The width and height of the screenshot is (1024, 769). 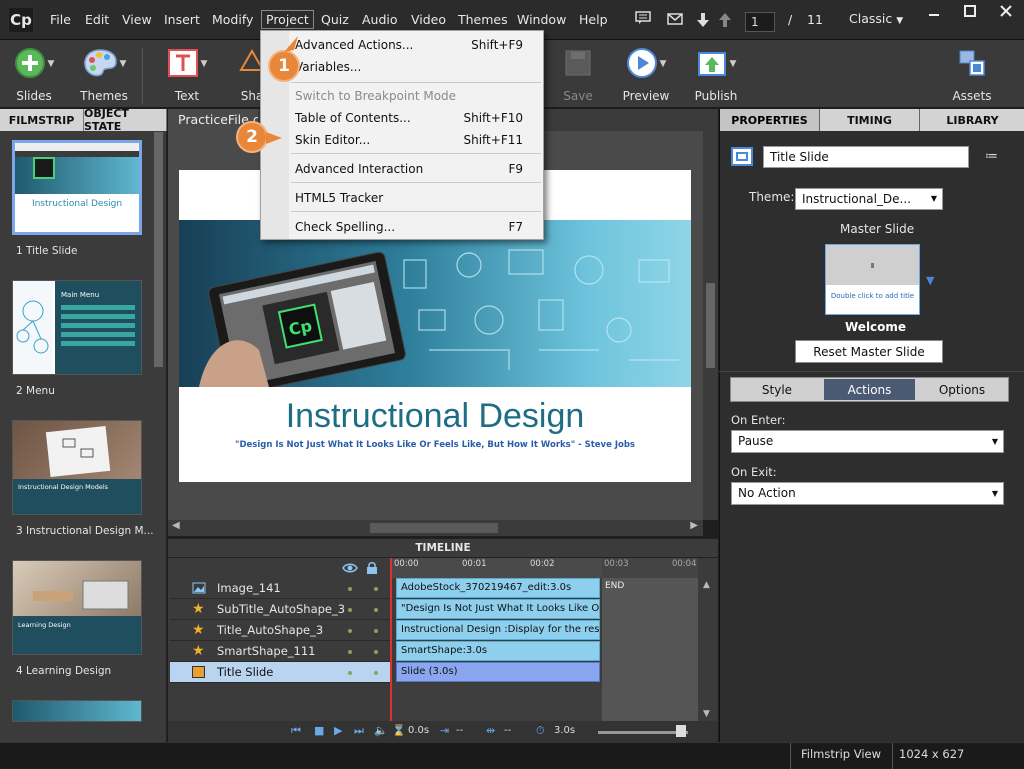 I want to click on menu-themes: Themes, so click(x=483, y=19).